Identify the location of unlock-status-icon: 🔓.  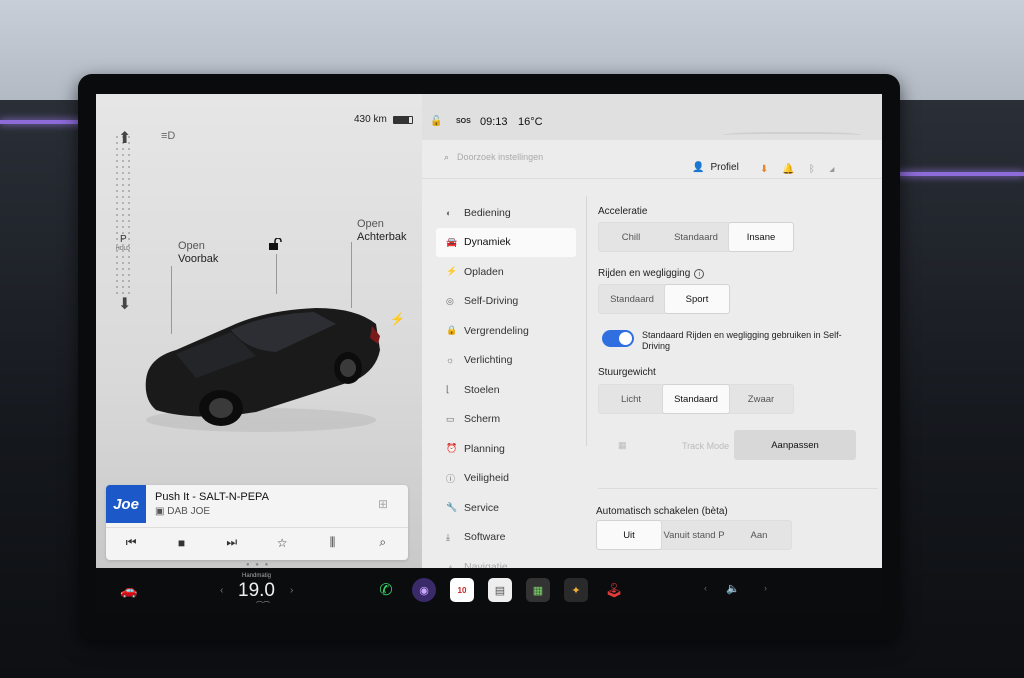
(436, 121).